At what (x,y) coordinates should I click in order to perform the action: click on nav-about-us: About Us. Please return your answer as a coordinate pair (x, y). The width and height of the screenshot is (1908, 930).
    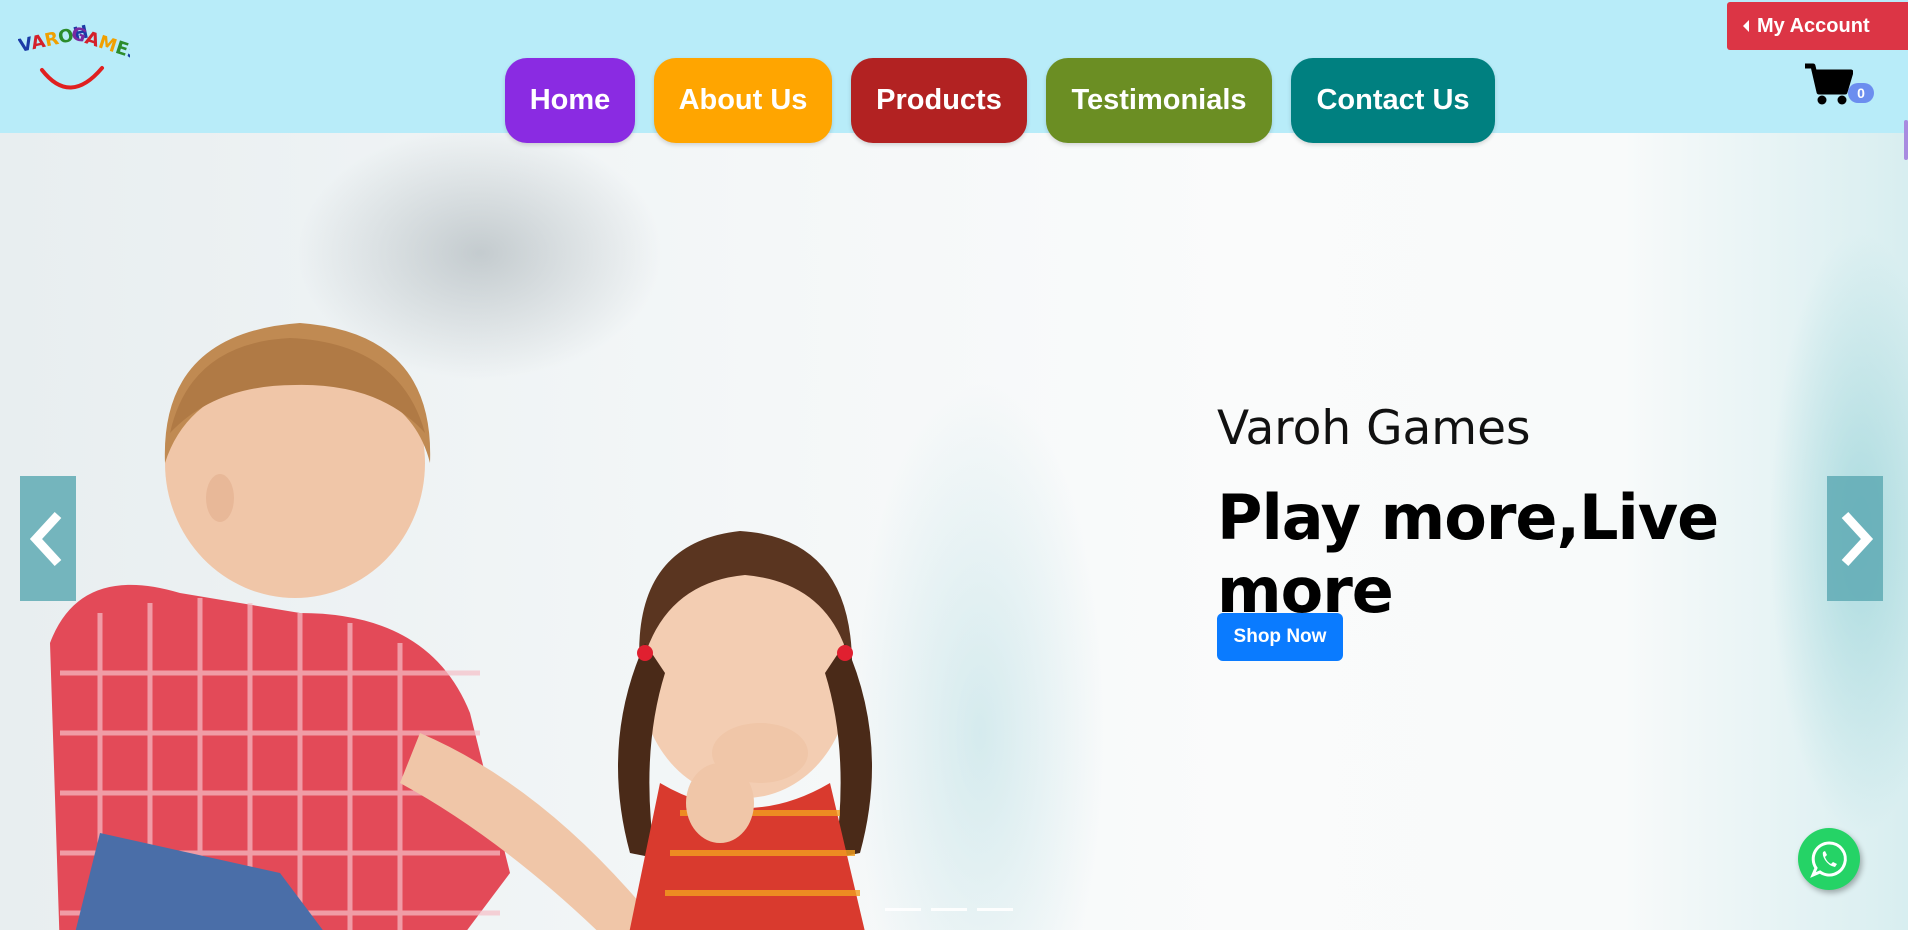
    Looking at the image, I should click on (743, 100).